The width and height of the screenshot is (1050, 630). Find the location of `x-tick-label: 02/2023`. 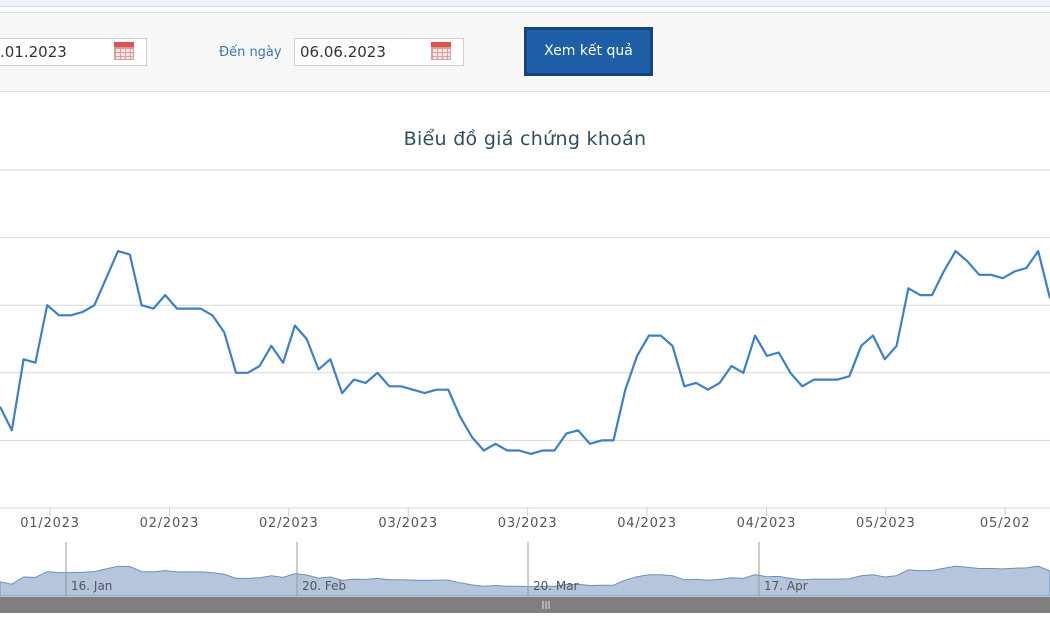

x-tick-label: 02/2023 is located at coordinates (170, 523).